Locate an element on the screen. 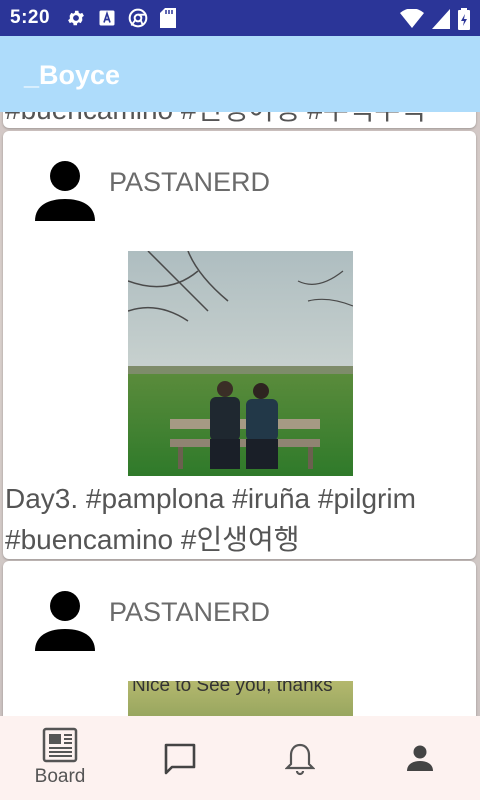  chat-icon is located at coordinates (180, 759).